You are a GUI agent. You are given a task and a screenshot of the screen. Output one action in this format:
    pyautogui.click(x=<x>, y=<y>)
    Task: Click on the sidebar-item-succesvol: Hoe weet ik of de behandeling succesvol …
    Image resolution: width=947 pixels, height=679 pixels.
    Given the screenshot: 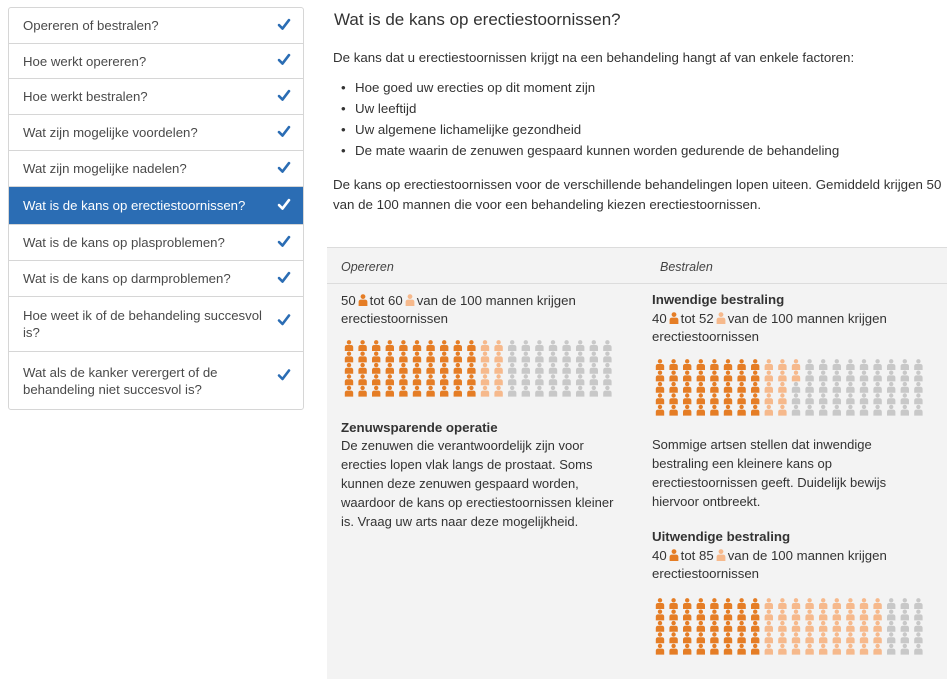 What is the action you would take?
    pyautogui.click(x=156, y=324)
    